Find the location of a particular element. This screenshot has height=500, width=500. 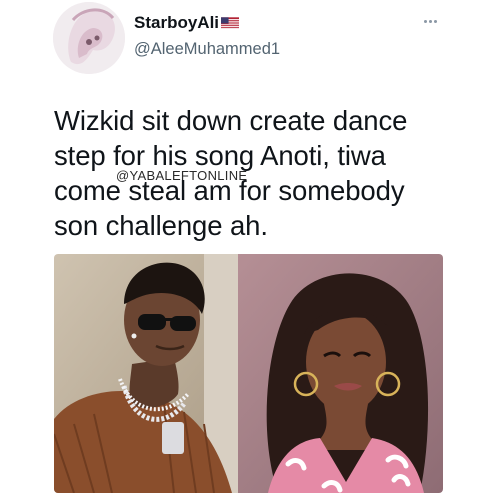

avatar-image is located at coordinates (89, 38).